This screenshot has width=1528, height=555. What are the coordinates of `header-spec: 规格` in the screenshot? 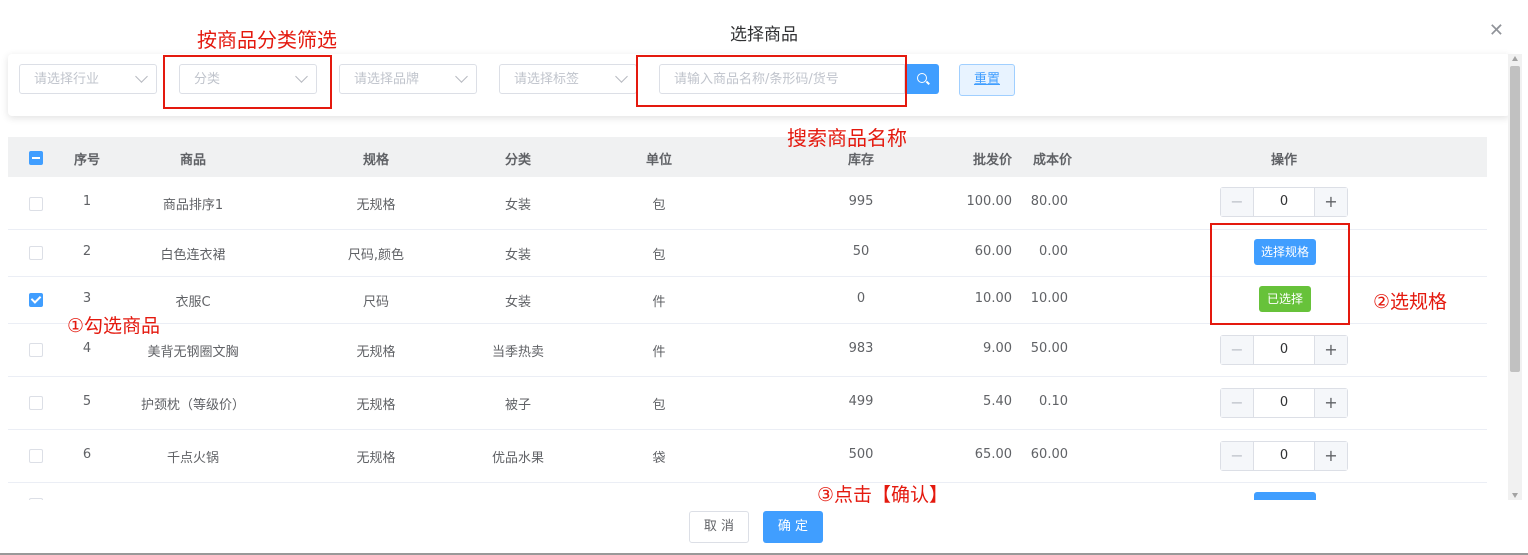 It's located at (376, 160).